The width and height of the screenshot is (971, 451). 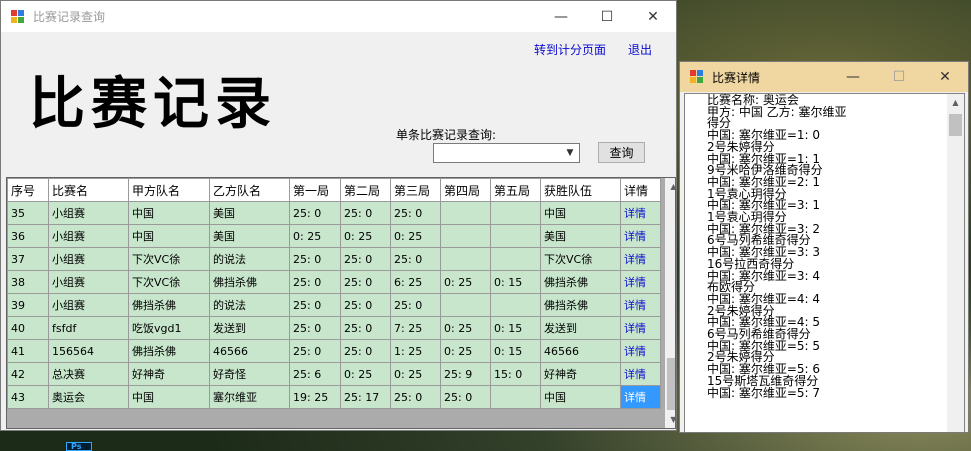 What do you see at coordinates (415, 351) in the screenshot?
I see `table-cell: 1: 25` at bounding box center [415, 351].